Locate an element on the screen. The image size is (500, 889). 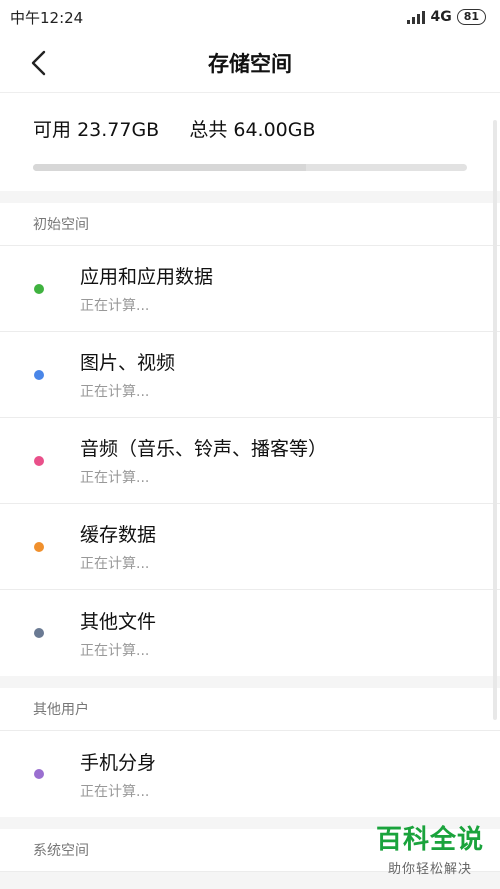
available-label: 可用 is located at coordinates (52, 130).